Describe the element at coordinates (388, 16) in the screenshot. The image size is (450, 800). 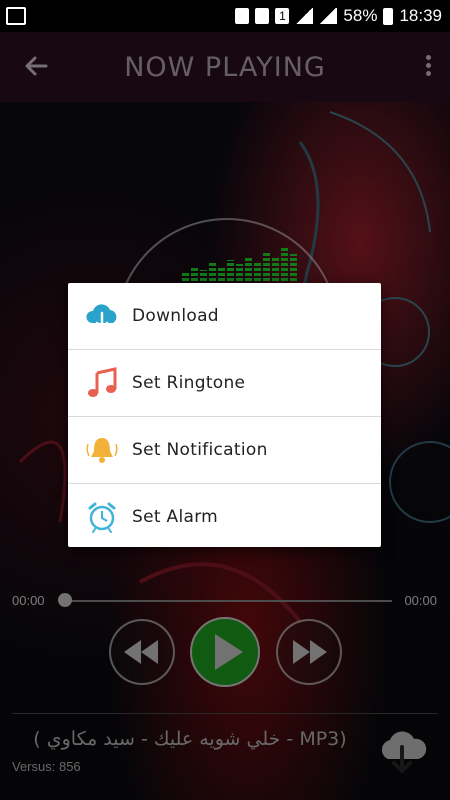
I see `battery-icon` at that location.